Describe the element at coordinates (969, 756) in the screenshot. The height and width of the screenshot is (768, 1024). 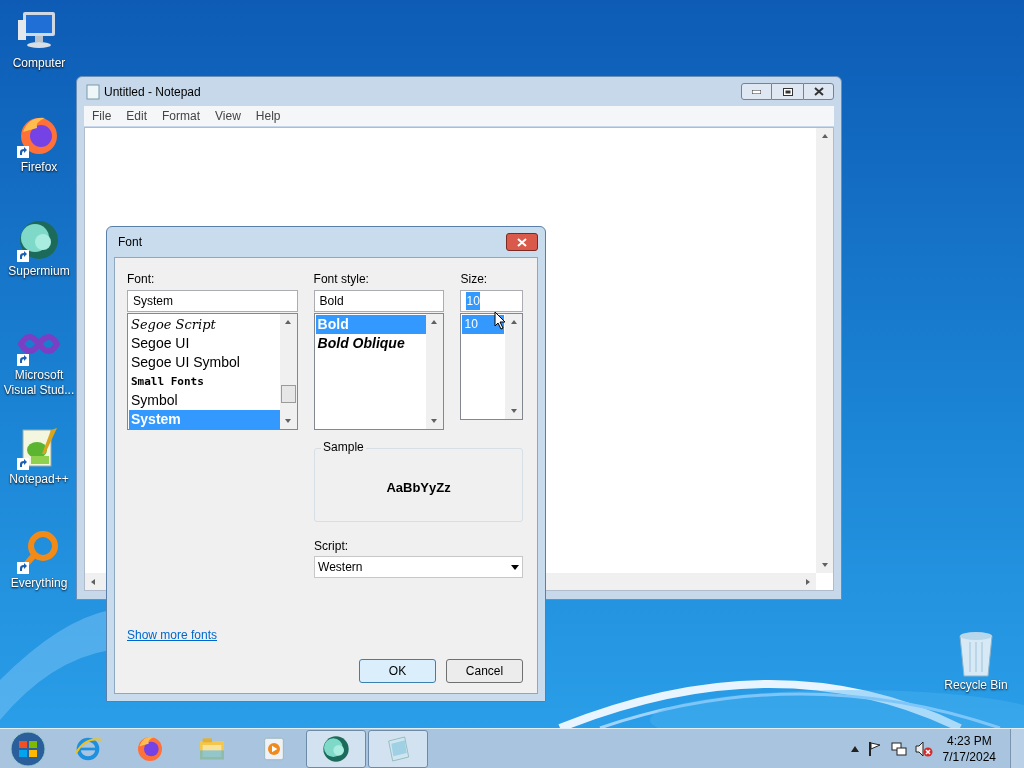
I see `clock-date: 7/17/2024` at that location.